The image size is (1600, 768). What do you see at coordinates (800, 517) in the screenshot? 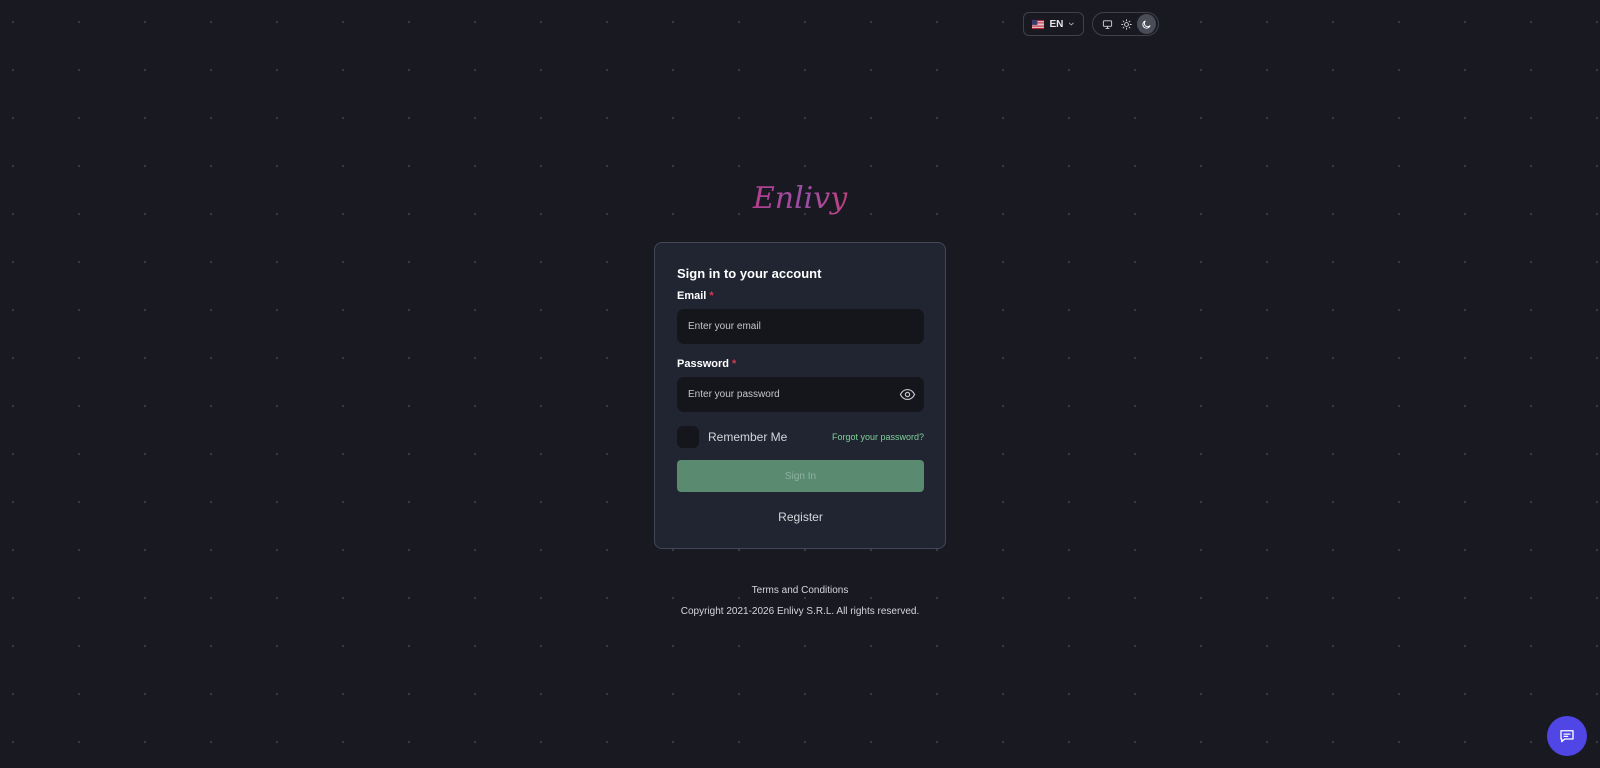
I see `register-link: Register` at bounding box center [800, 517].